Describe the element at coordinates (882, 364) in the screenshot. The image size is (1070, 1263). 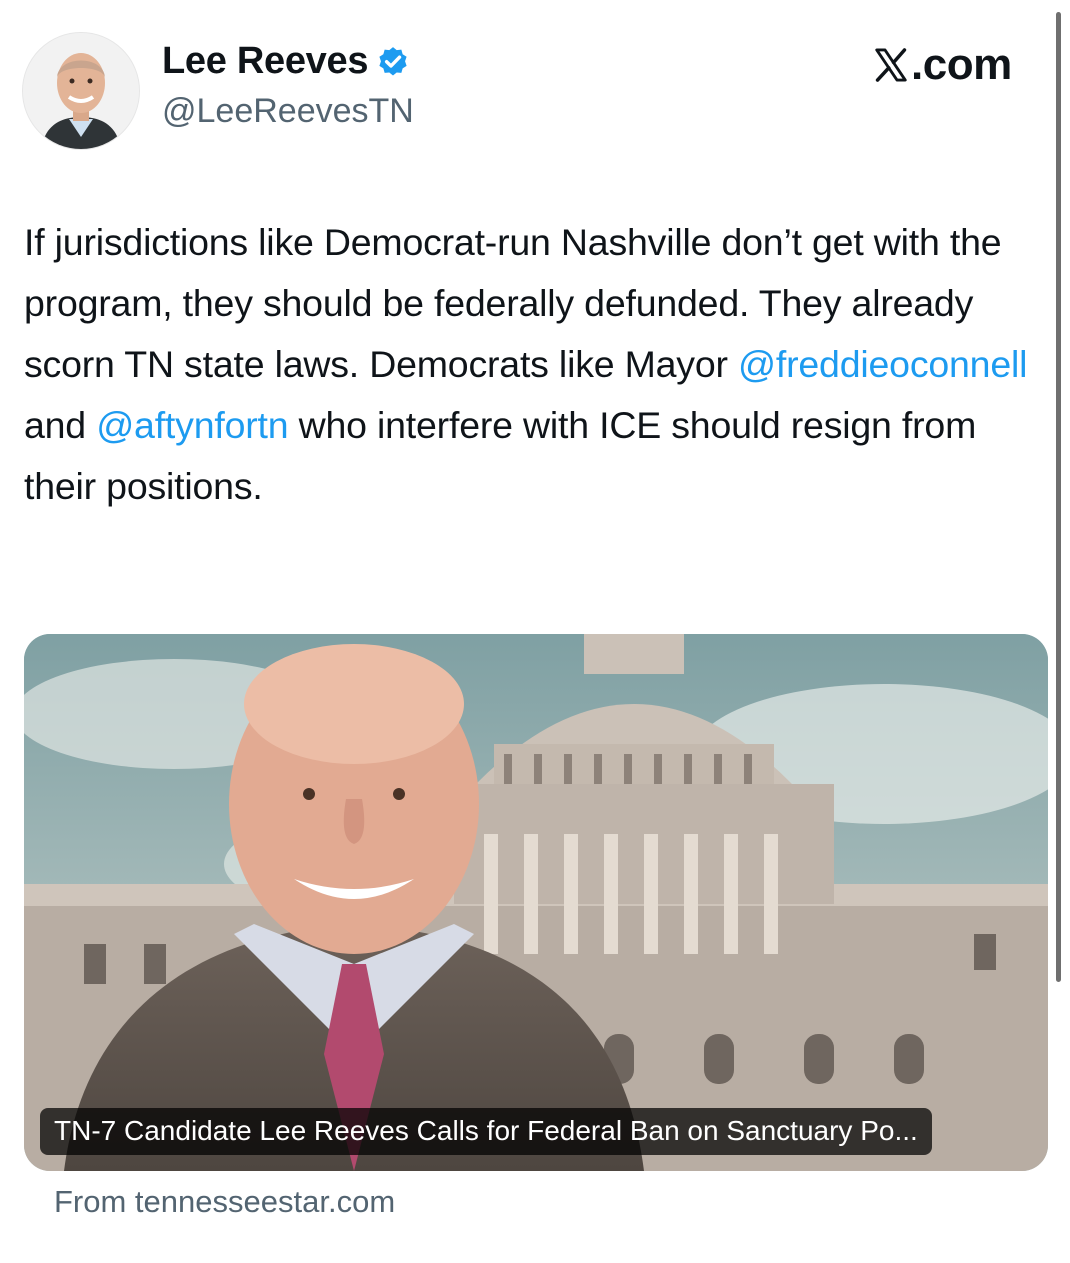
I see `mention-freddieoconnell: @freddieoconnell` at that location.